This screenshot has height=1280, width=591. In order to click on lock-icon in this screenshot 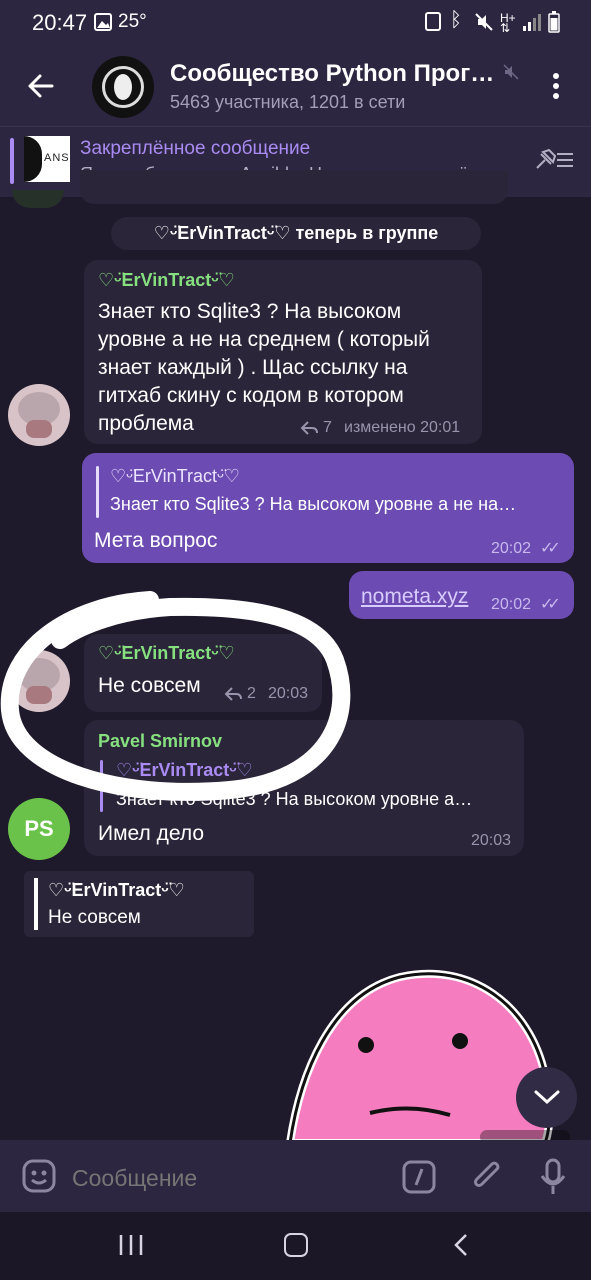, I will do `click(433, 21)`.